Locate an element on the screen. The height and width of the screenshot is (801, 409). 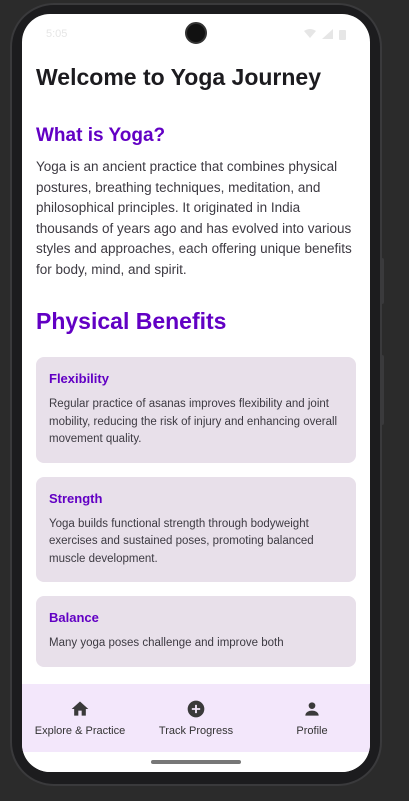
nav-item-track-progress: Track Progress is located at coordinates (196, 718).